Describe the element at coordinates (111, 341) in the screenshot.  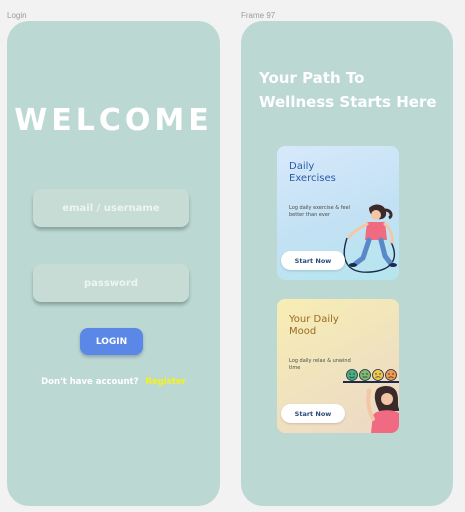
I see `login-button: LOGIN` at that location.